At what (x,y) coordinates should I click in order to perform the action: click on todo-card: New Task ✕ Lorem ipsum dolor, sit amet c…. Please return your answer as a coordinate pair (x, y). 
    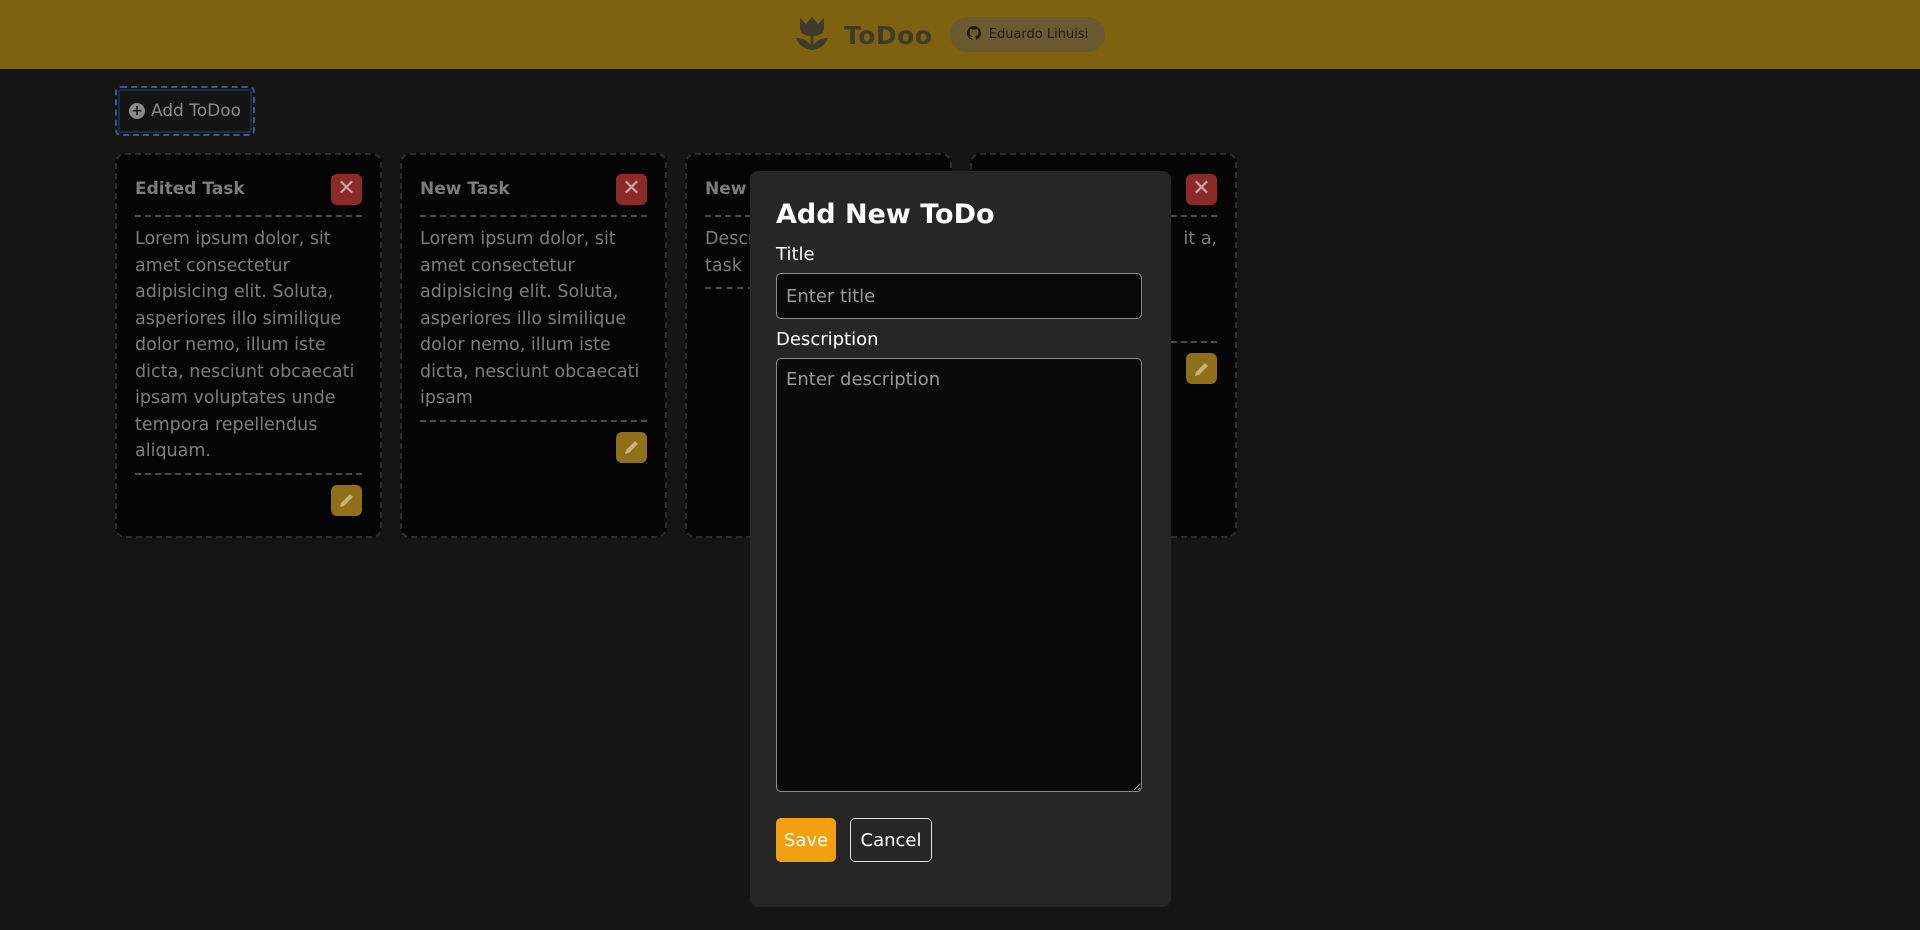
    Looking at the image, I should click on (533, 345).